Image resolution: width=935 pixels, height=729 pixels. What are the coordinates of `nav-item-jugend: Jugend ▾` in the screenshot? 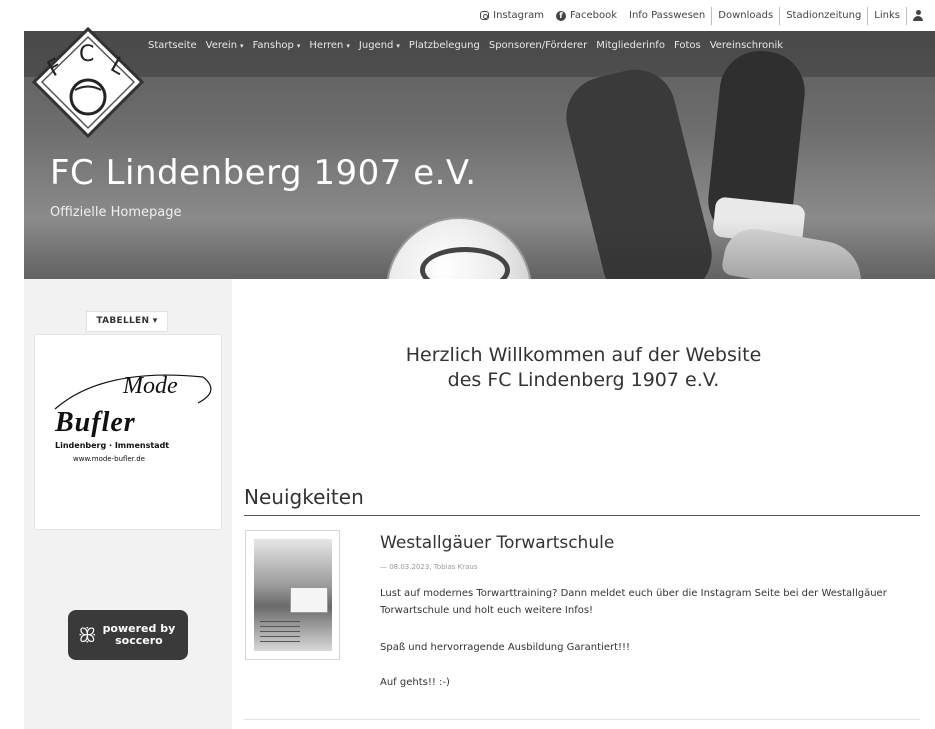 It's located at (379, 45).